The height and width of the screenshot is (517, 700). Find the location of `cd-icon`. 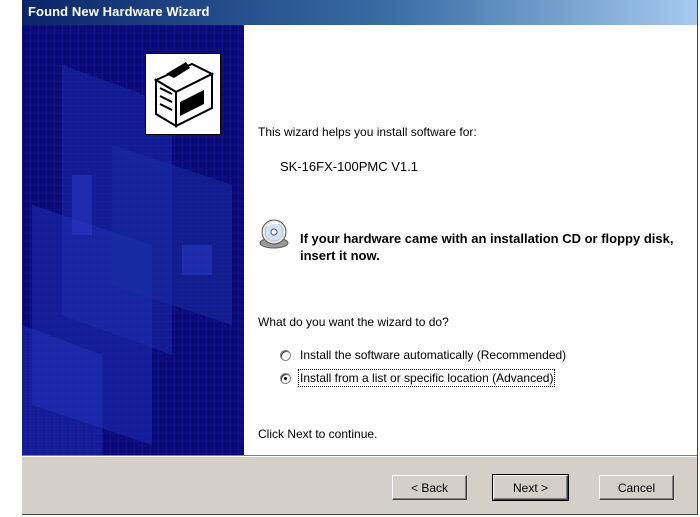

cd-icon is located at coordinates (274, 234).